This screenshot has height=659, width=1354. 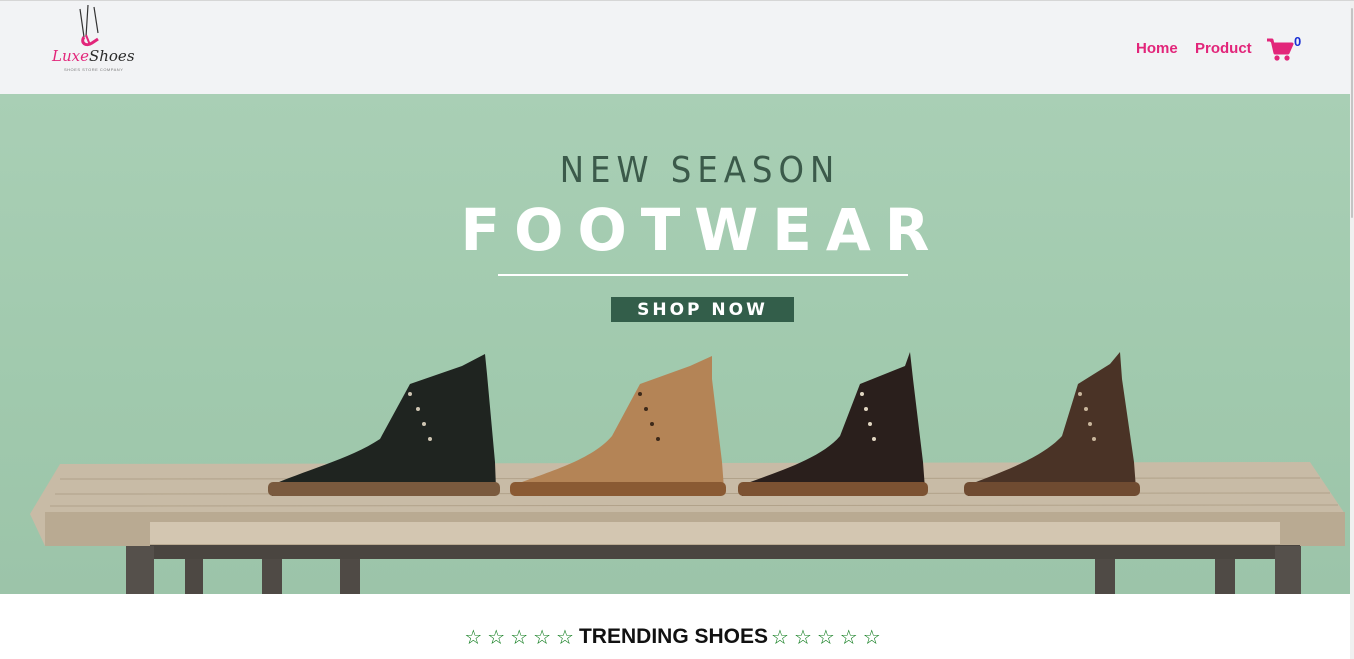 What do you see at coordinates (384, 425) in the screenshot?
I see `boot-black` at bounding box center [384, 425].